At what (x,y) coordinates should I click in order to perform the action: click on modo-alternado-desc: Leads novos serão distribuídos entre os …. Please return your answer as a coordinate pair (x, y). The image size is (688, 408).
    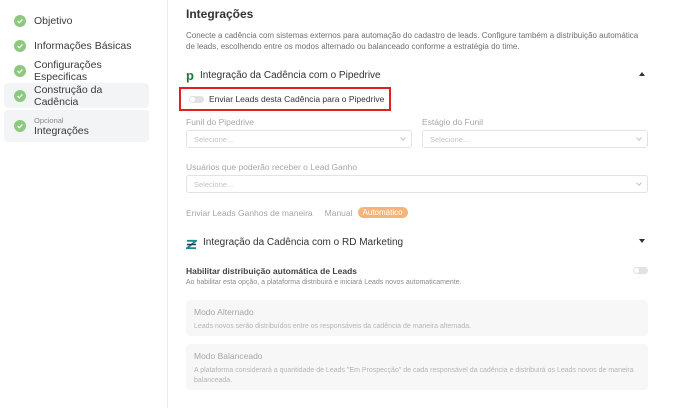
    Looking at the image, I should click on (333, 326).